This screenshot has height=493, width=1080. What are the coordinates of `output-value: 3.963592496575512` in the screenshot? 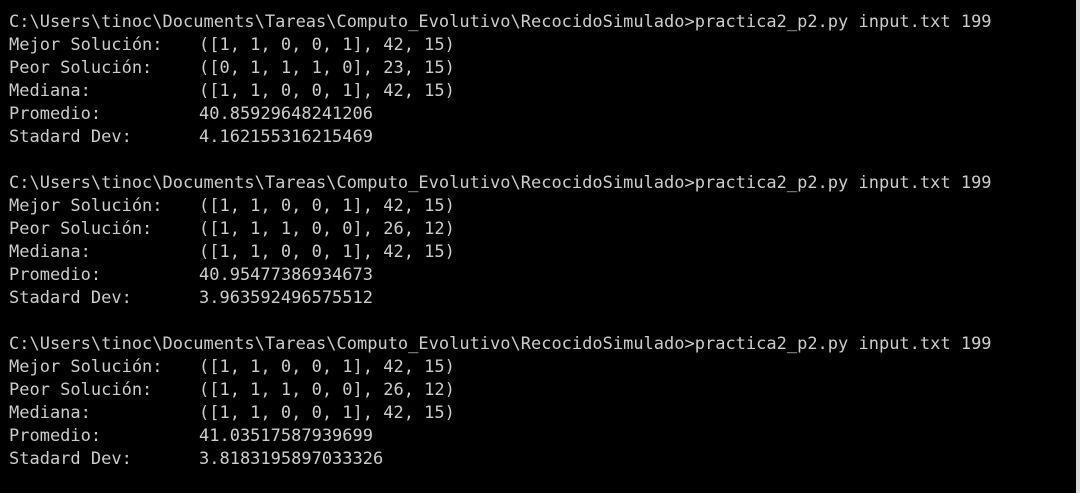 It's located at (286, 298).